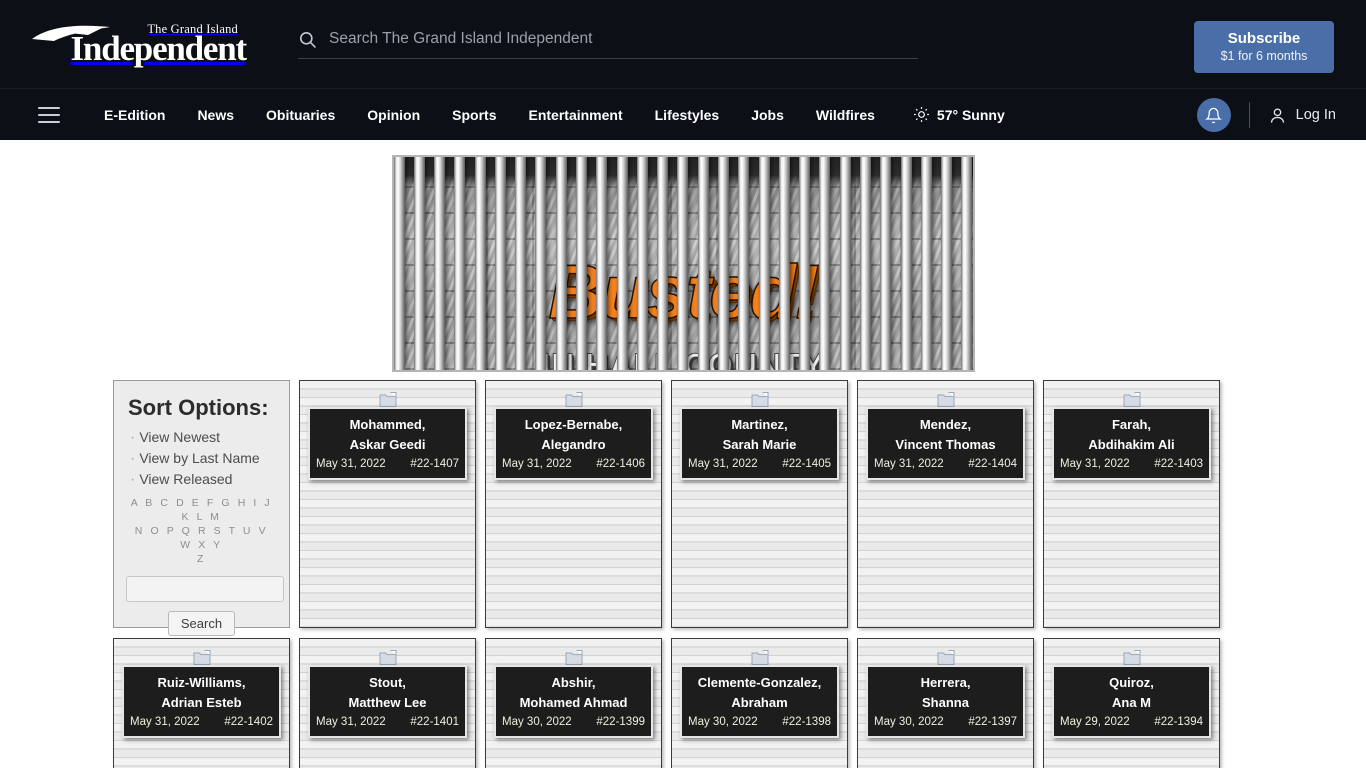  What do you see at coordinates (159, 49) in the screenshot?
I see `logo-wordmark: Independent` at bounding box center [159, 49].